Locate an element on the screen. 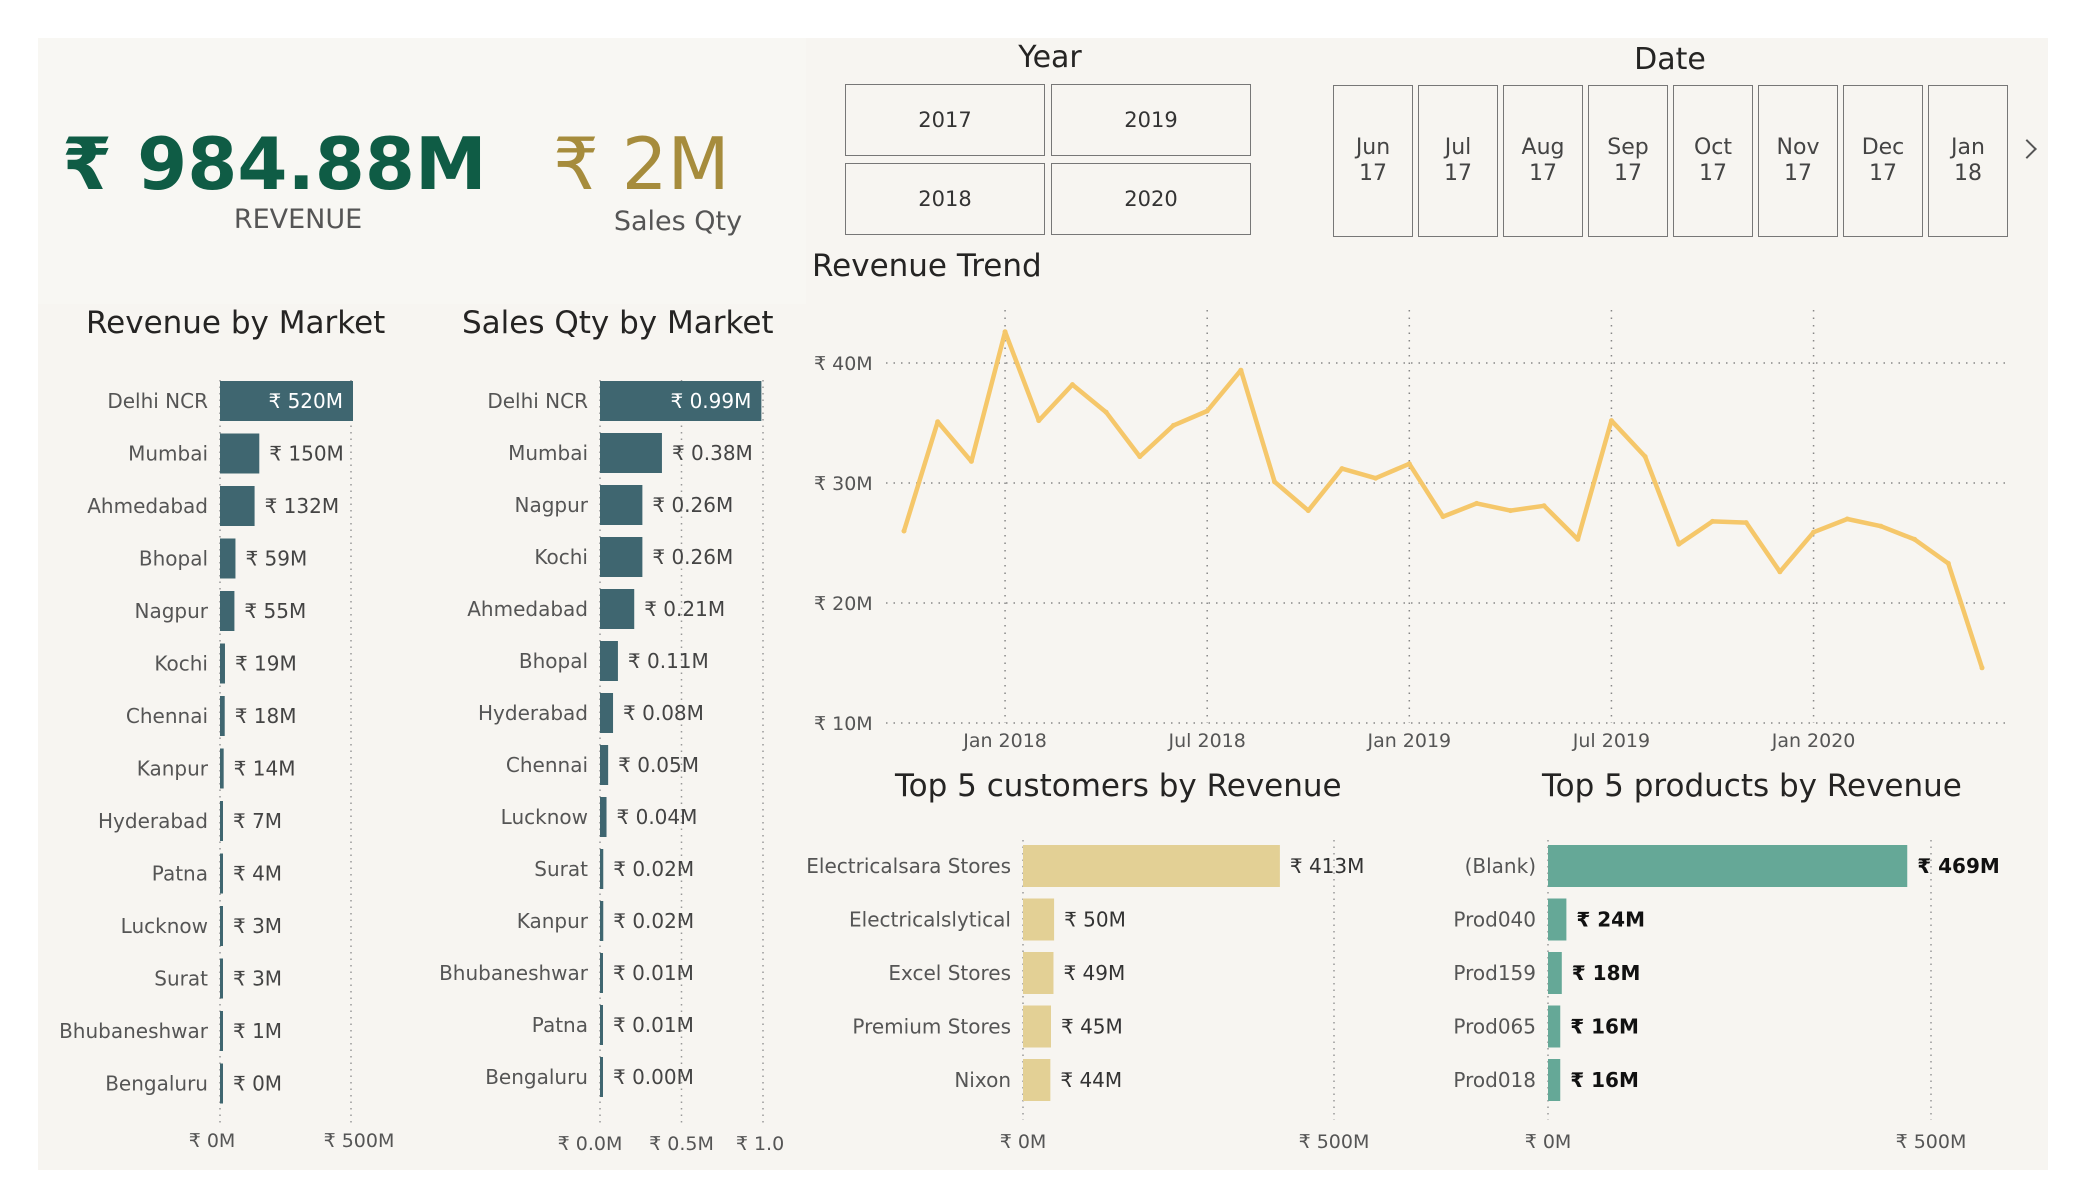 The width and height of the screenshot is (2075, 1200). category-label: Mumbai is located at coordinates (168, 454).